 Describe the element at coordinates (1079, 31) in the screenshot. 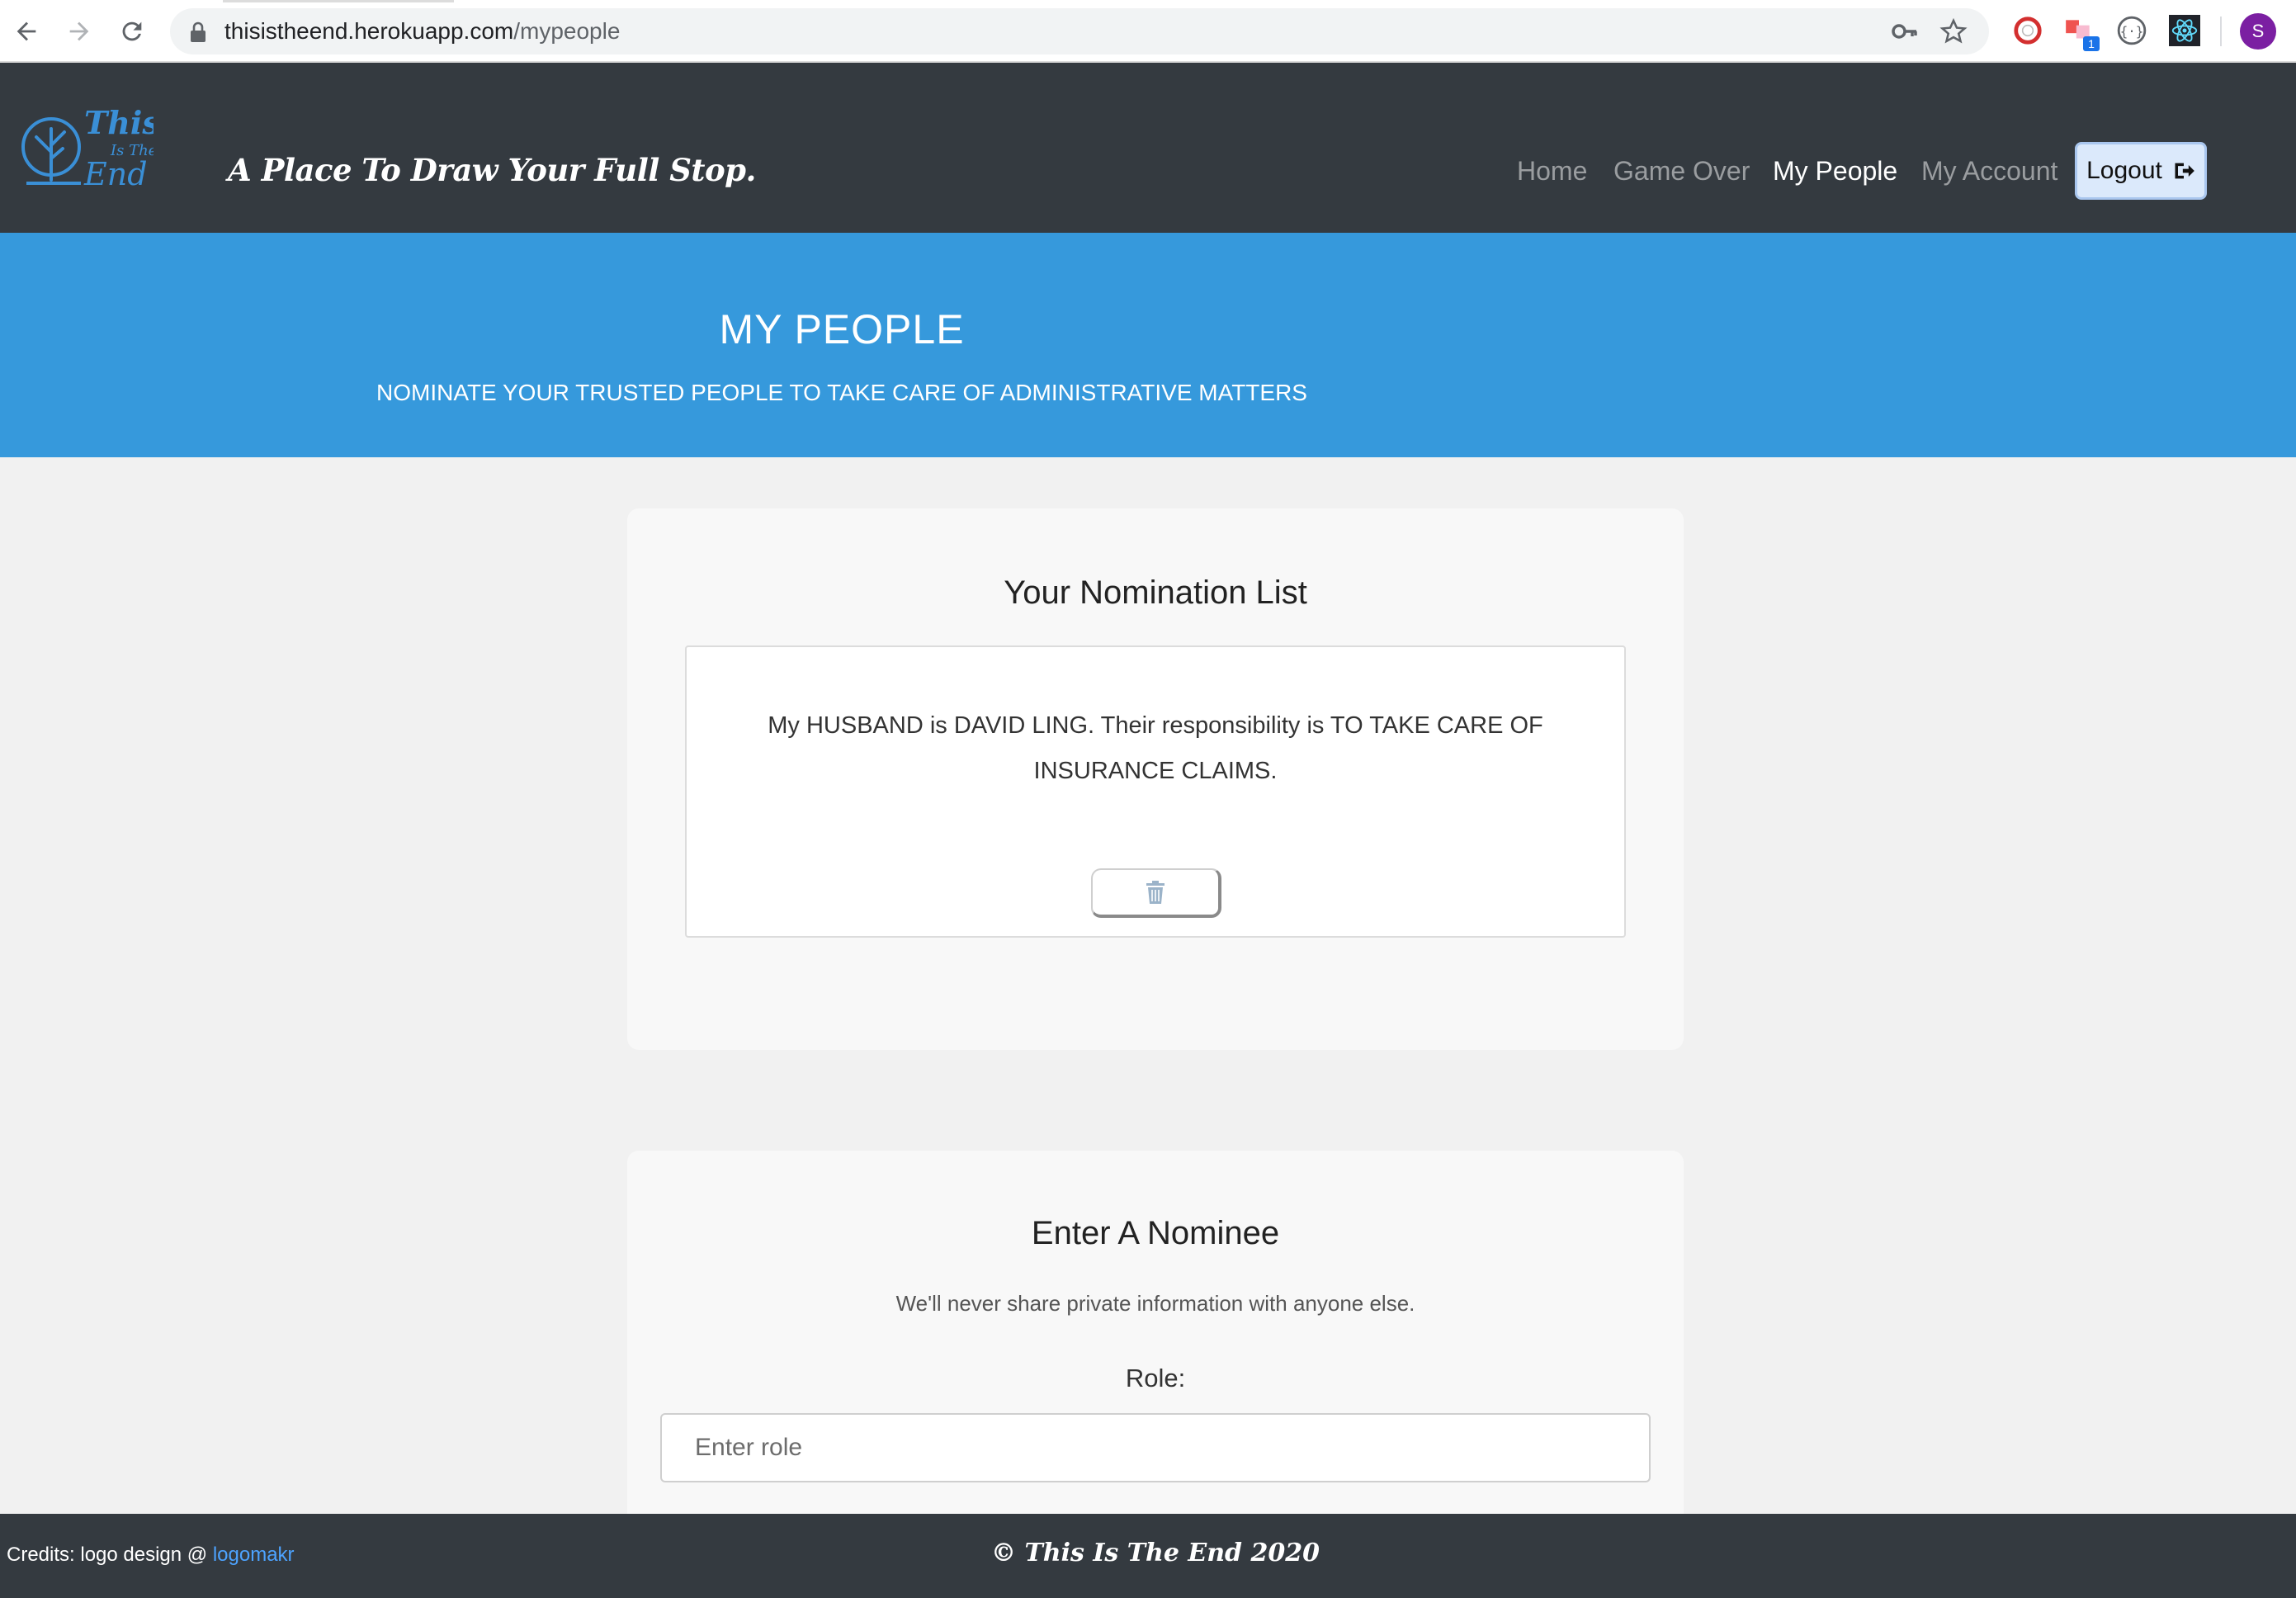

I see `address-bar: thisistheend.herokuapp.com/mypeople` at that location.